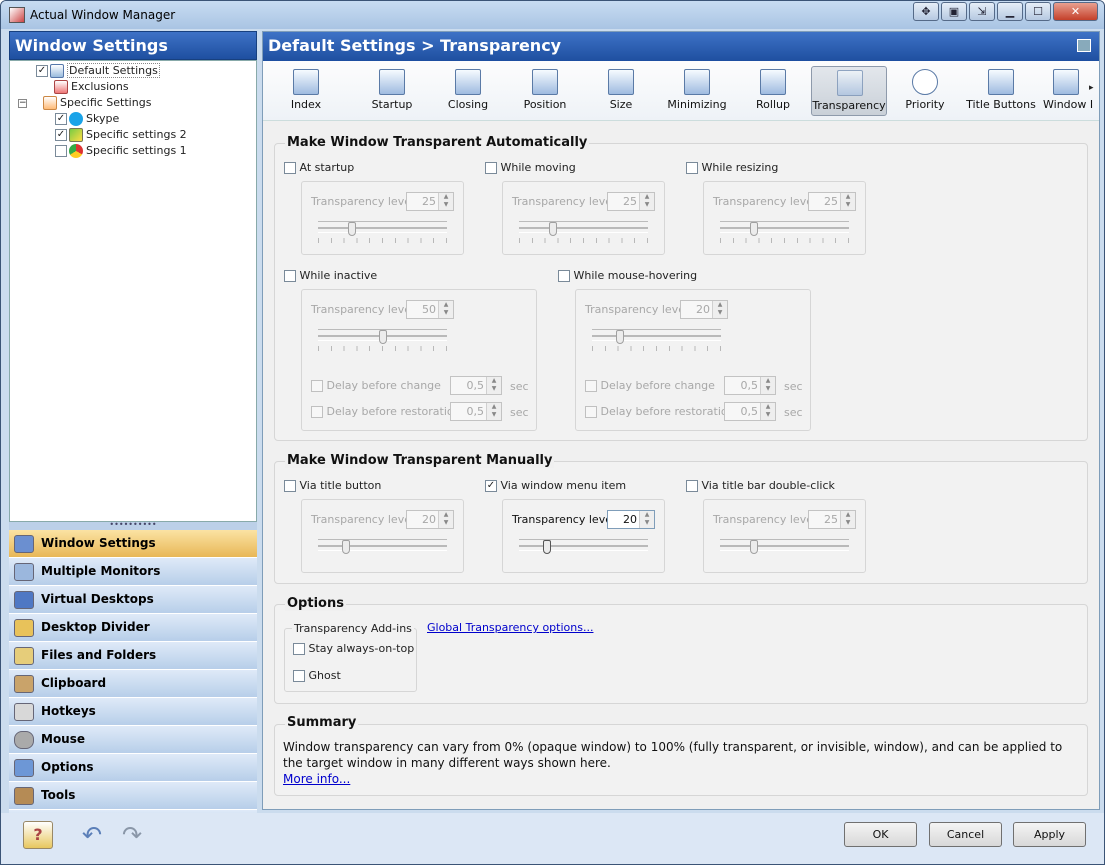 The image size is (1105, 865). Describe the element at coordinates (555, 486) in the screenshot. I see `via-window-menu-option: ✓ Via window menu item` at that location.